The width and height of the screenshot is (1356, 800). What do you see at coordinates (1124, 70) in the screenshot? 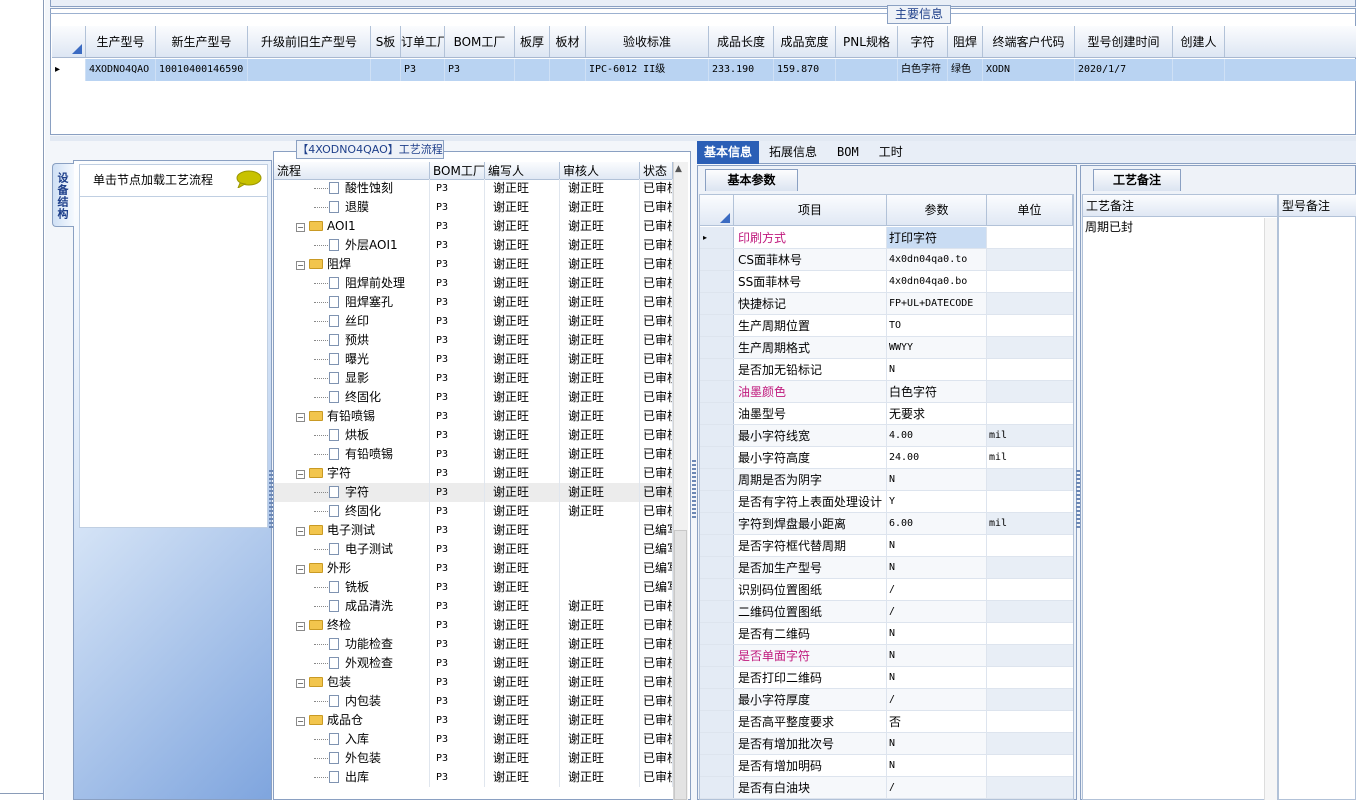
I see `main-info-cell: 2020/1/7` at bounding box center [1124, 70].